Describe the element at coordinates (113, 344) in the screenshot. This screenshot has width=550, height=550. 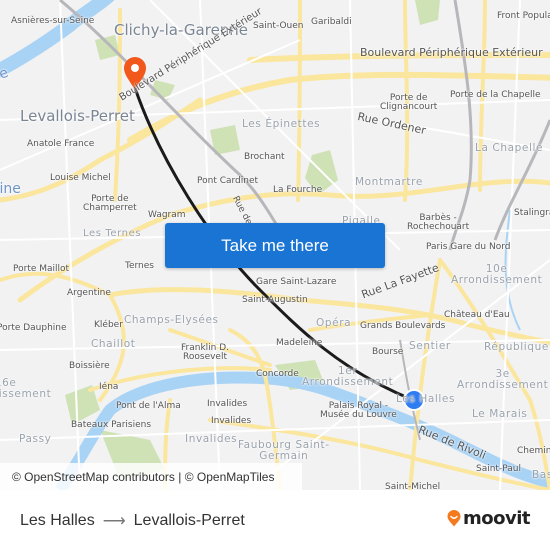
I see `label-chaillot: Chaillot` at that location.